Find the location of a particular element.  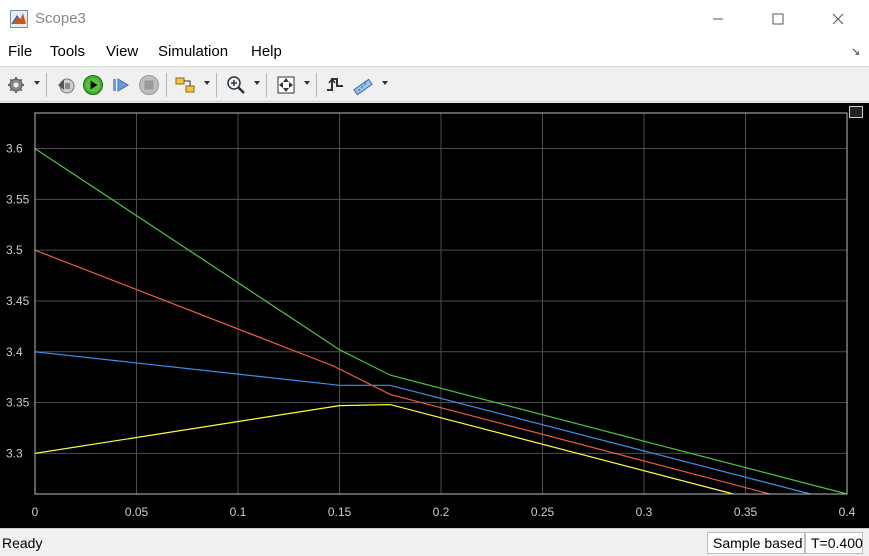

zoom-icon is located at coordinates (236, 85).